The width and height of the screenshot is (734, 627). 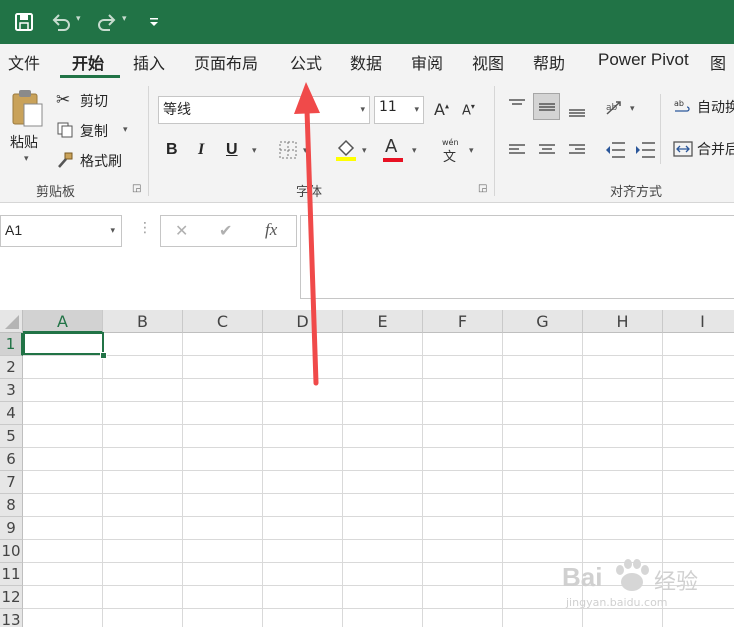 I want to click on tab-truncated: 图, so click(x=718, y=62).